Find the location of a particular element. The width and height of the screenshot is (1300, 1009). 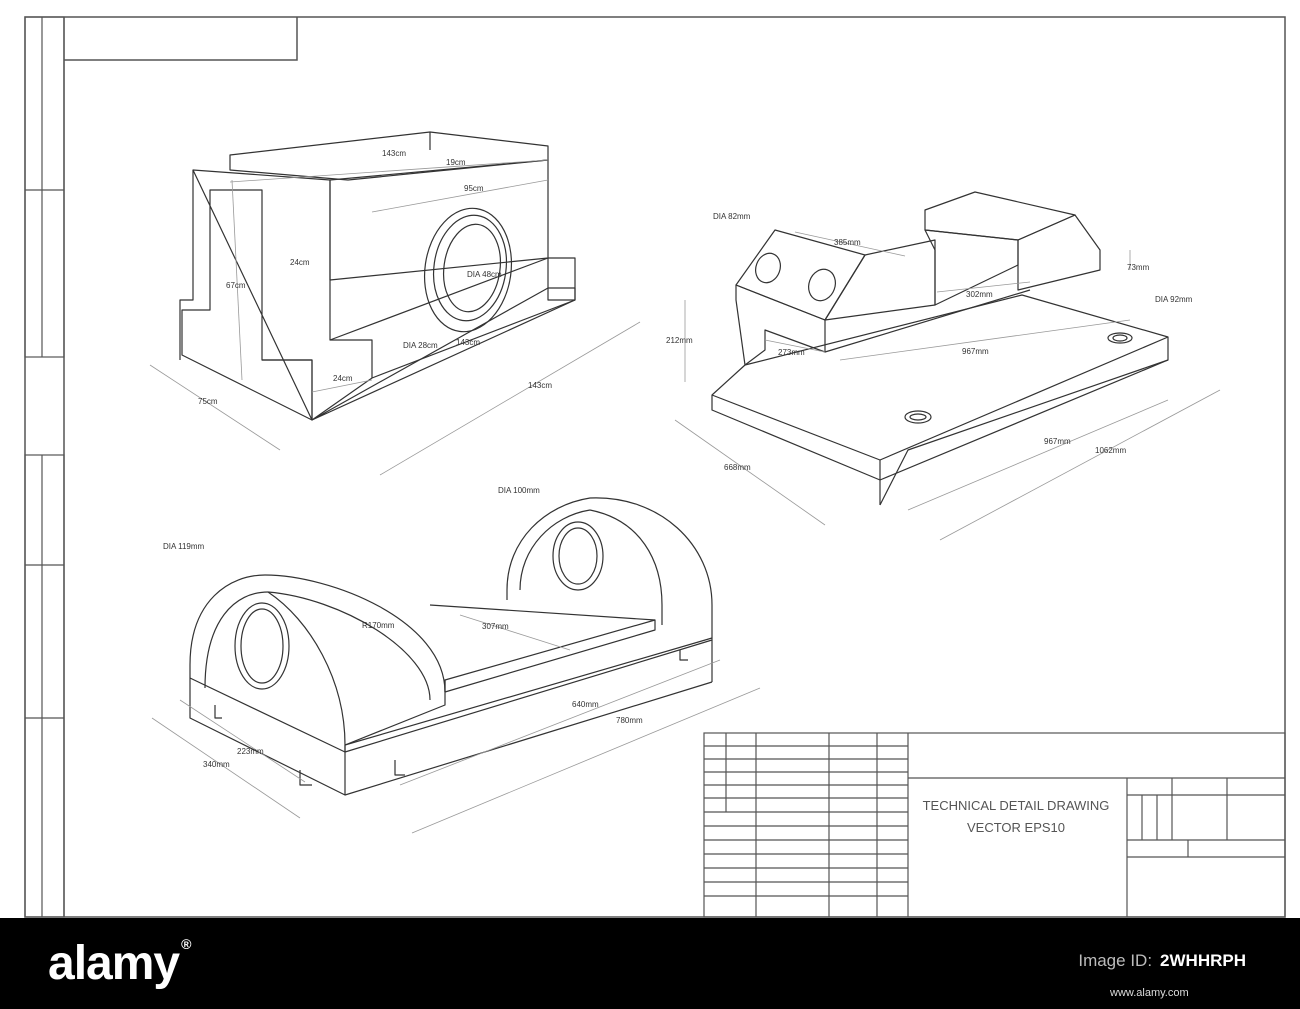

dim-vise-dia-left: DIA 82mm is located at coordinates (732, 216).